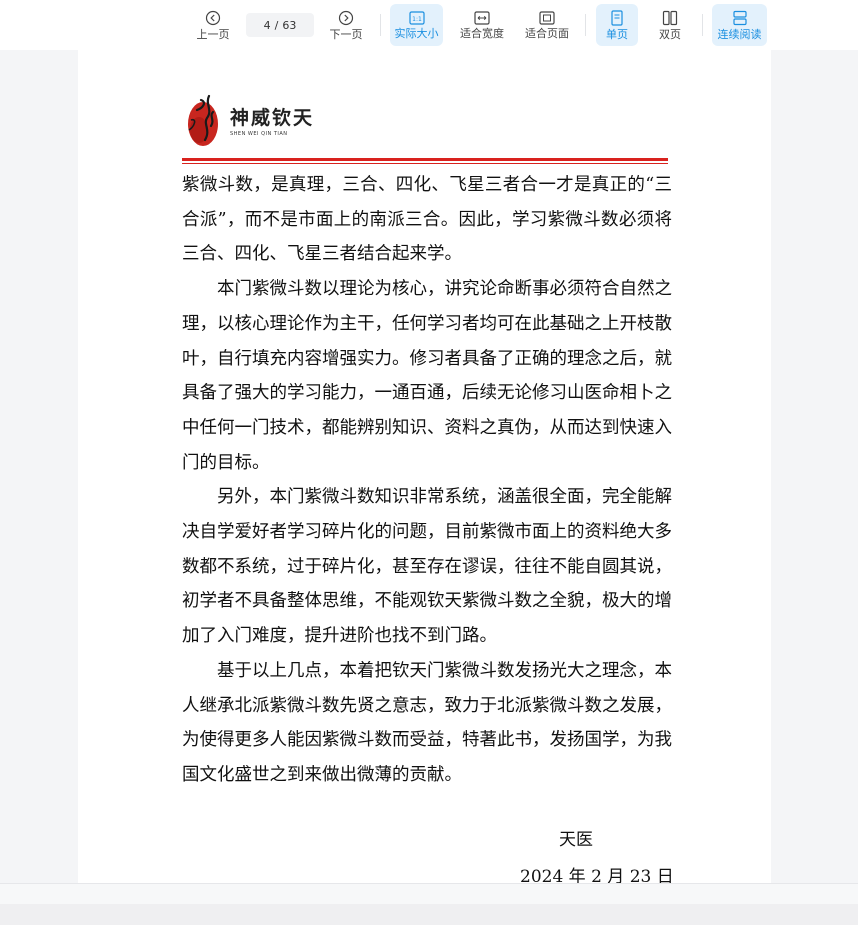  I want to click on double-page-label: 双页, so click(670, 34).